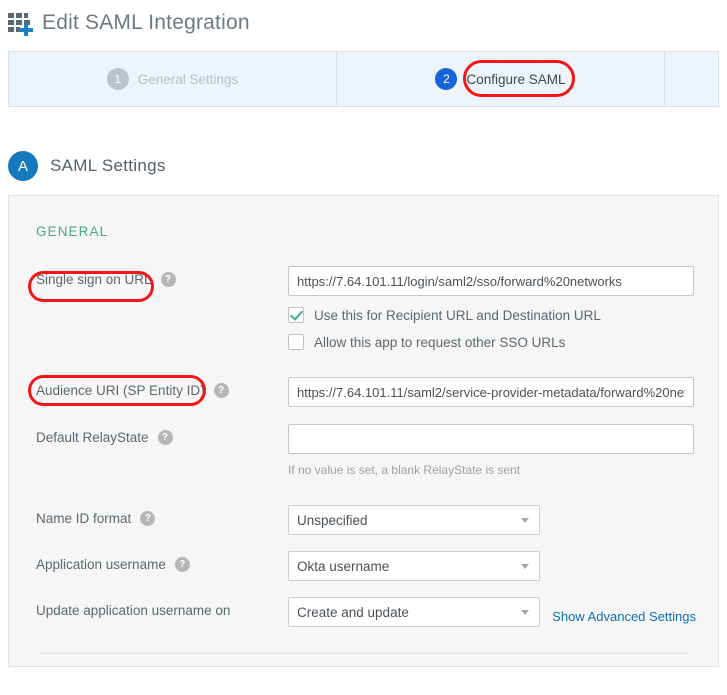  Describe the element at coordinates (491, 392) in the screenshot. I see `audience-uri-input` at that location.